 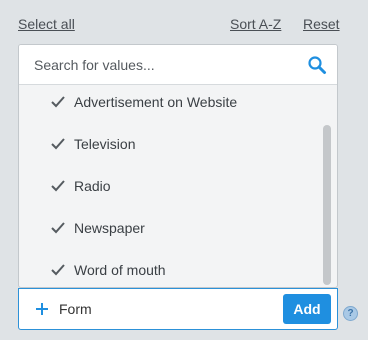 What do you see at coordinates (317, 65) in the screenshot?
I see `search-icon` at bounding box center [317, 65].